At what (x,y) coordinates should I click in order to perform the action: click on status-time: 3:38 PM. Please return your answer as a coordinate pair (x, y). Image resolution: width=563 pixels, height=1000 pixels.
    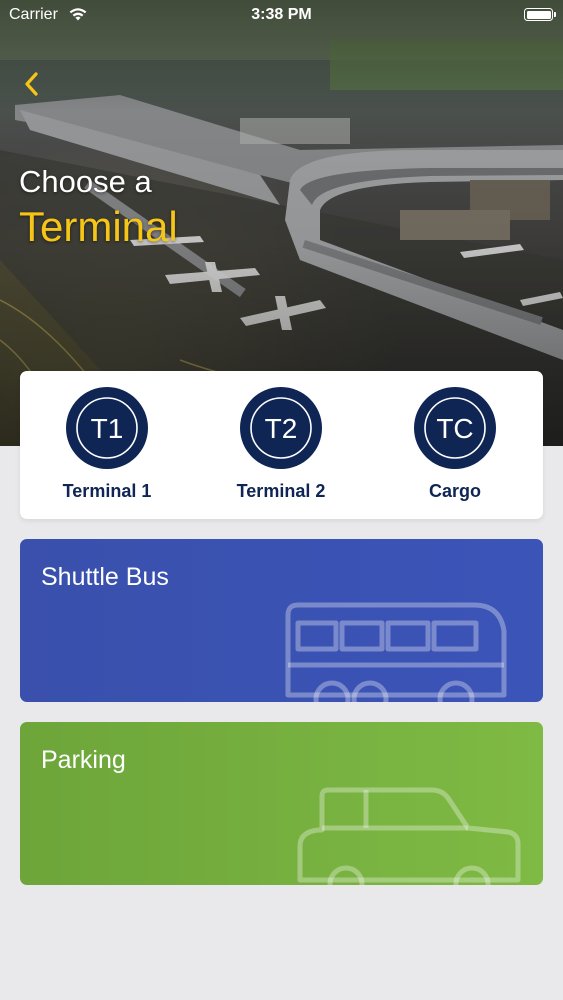
    Looking at the image, I should click on (281, 14).